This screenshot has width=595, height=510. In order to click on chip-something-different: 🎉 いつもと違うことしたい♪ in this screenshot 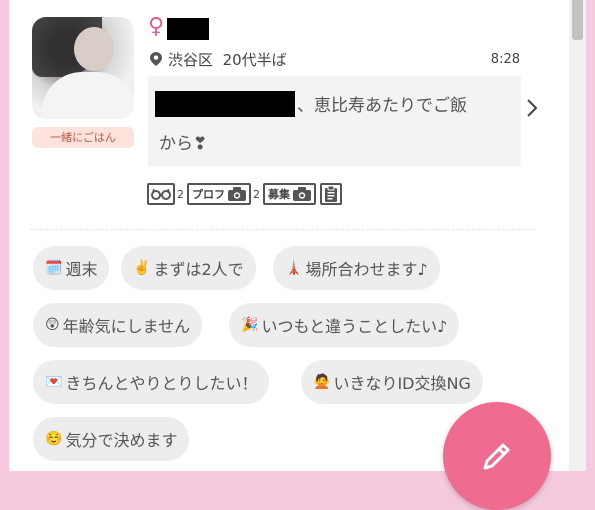, I will do `click(344, 325)`.